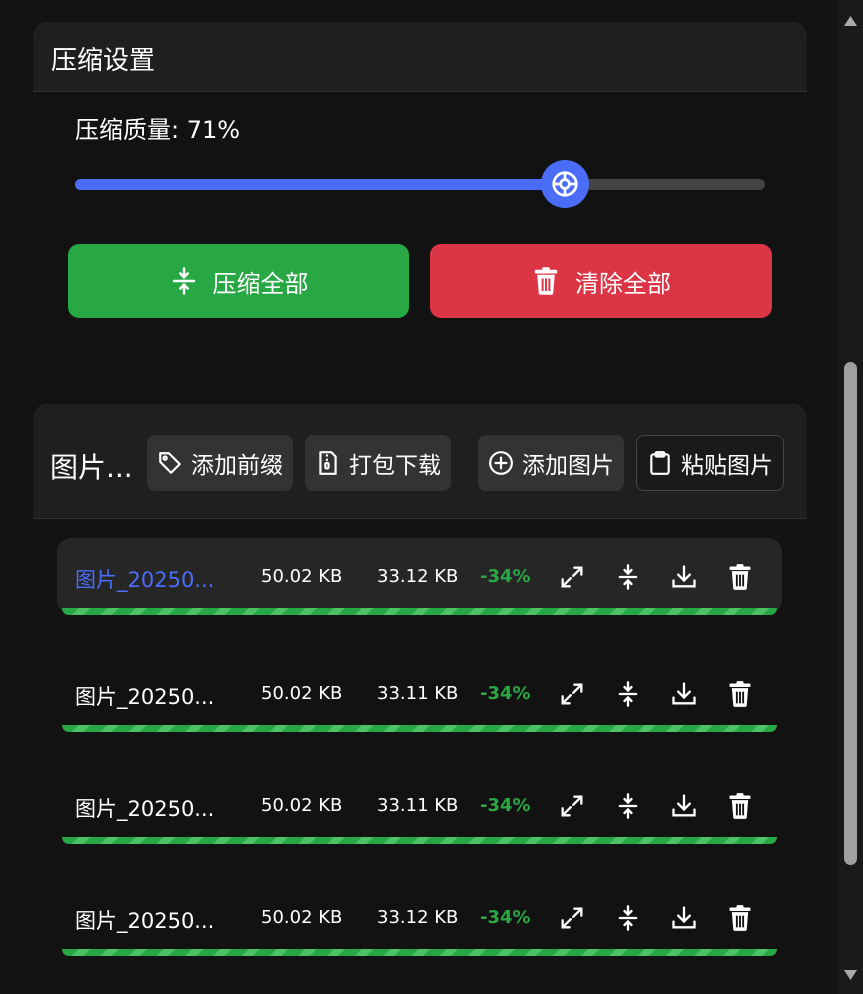  I want to click on scroll-up-arrow-icon, so click(850, 21).